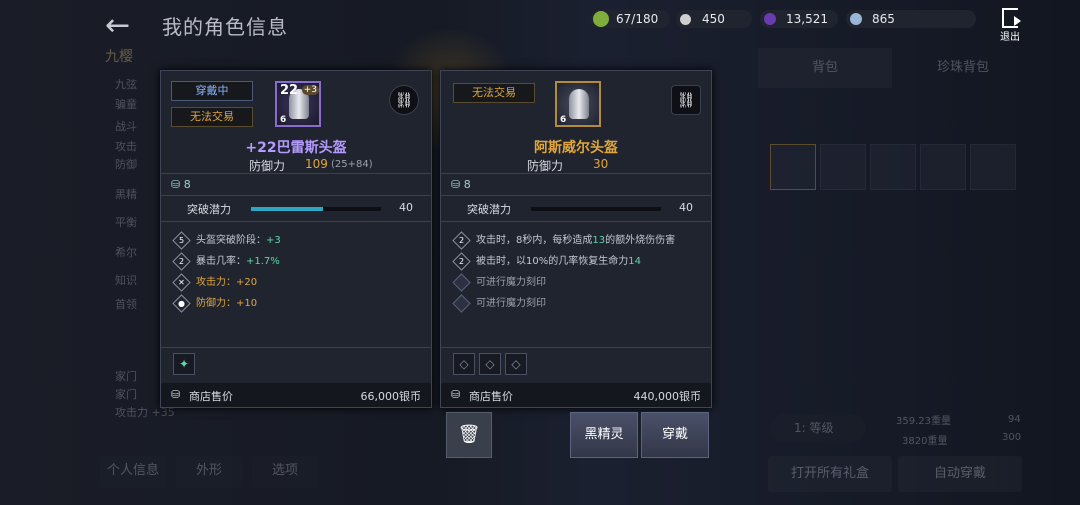 The image size is (1080, 505). Describe the element at coordinates (126, 126) in the screenshot. I see `left-row: 战斗` at that location.